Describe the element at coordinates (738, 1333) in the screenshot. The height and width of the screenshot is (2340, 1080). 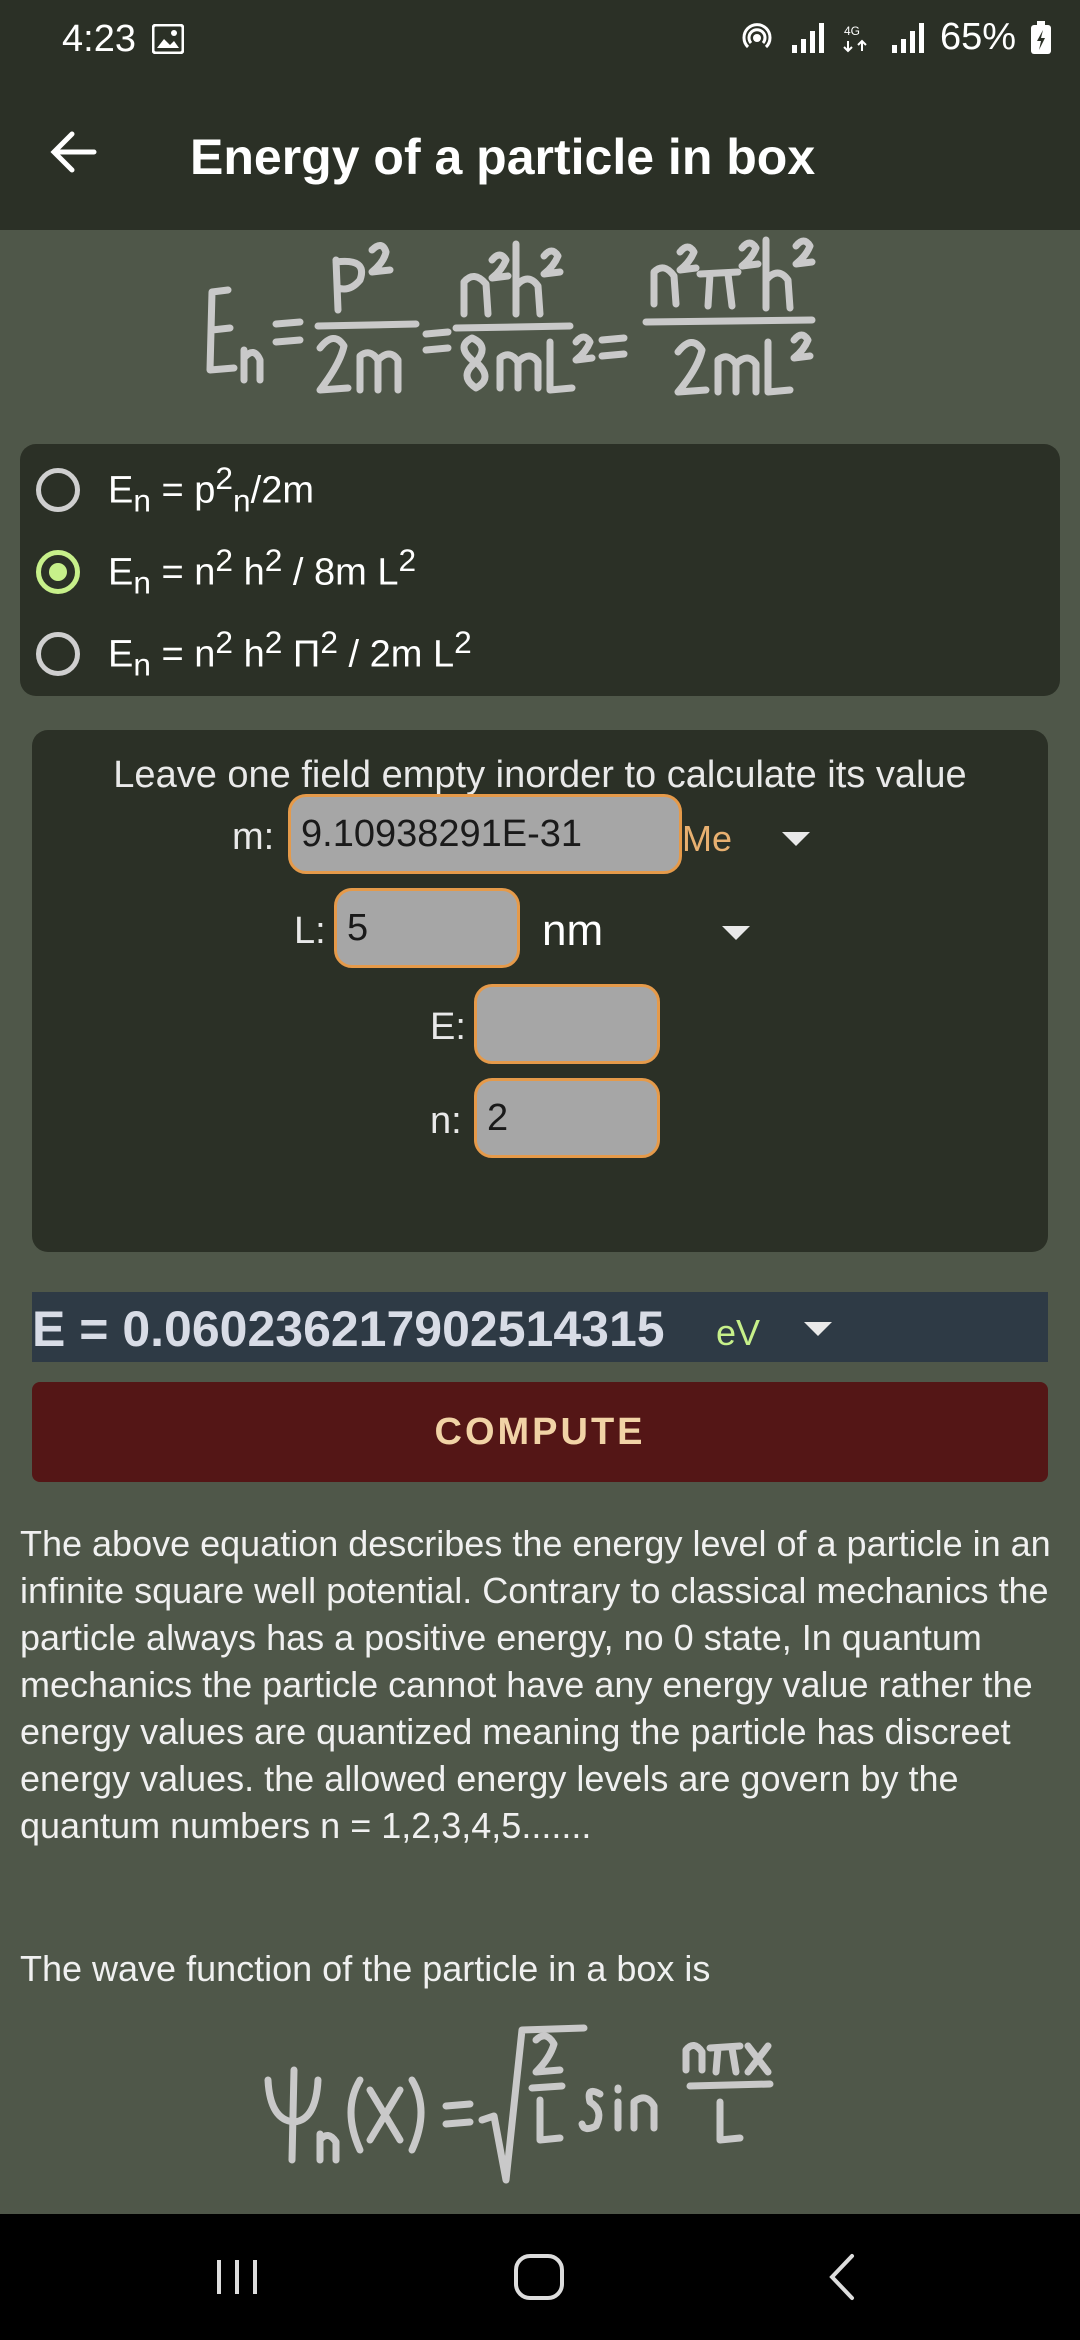
I see `result-unit-select: eV` at that location.